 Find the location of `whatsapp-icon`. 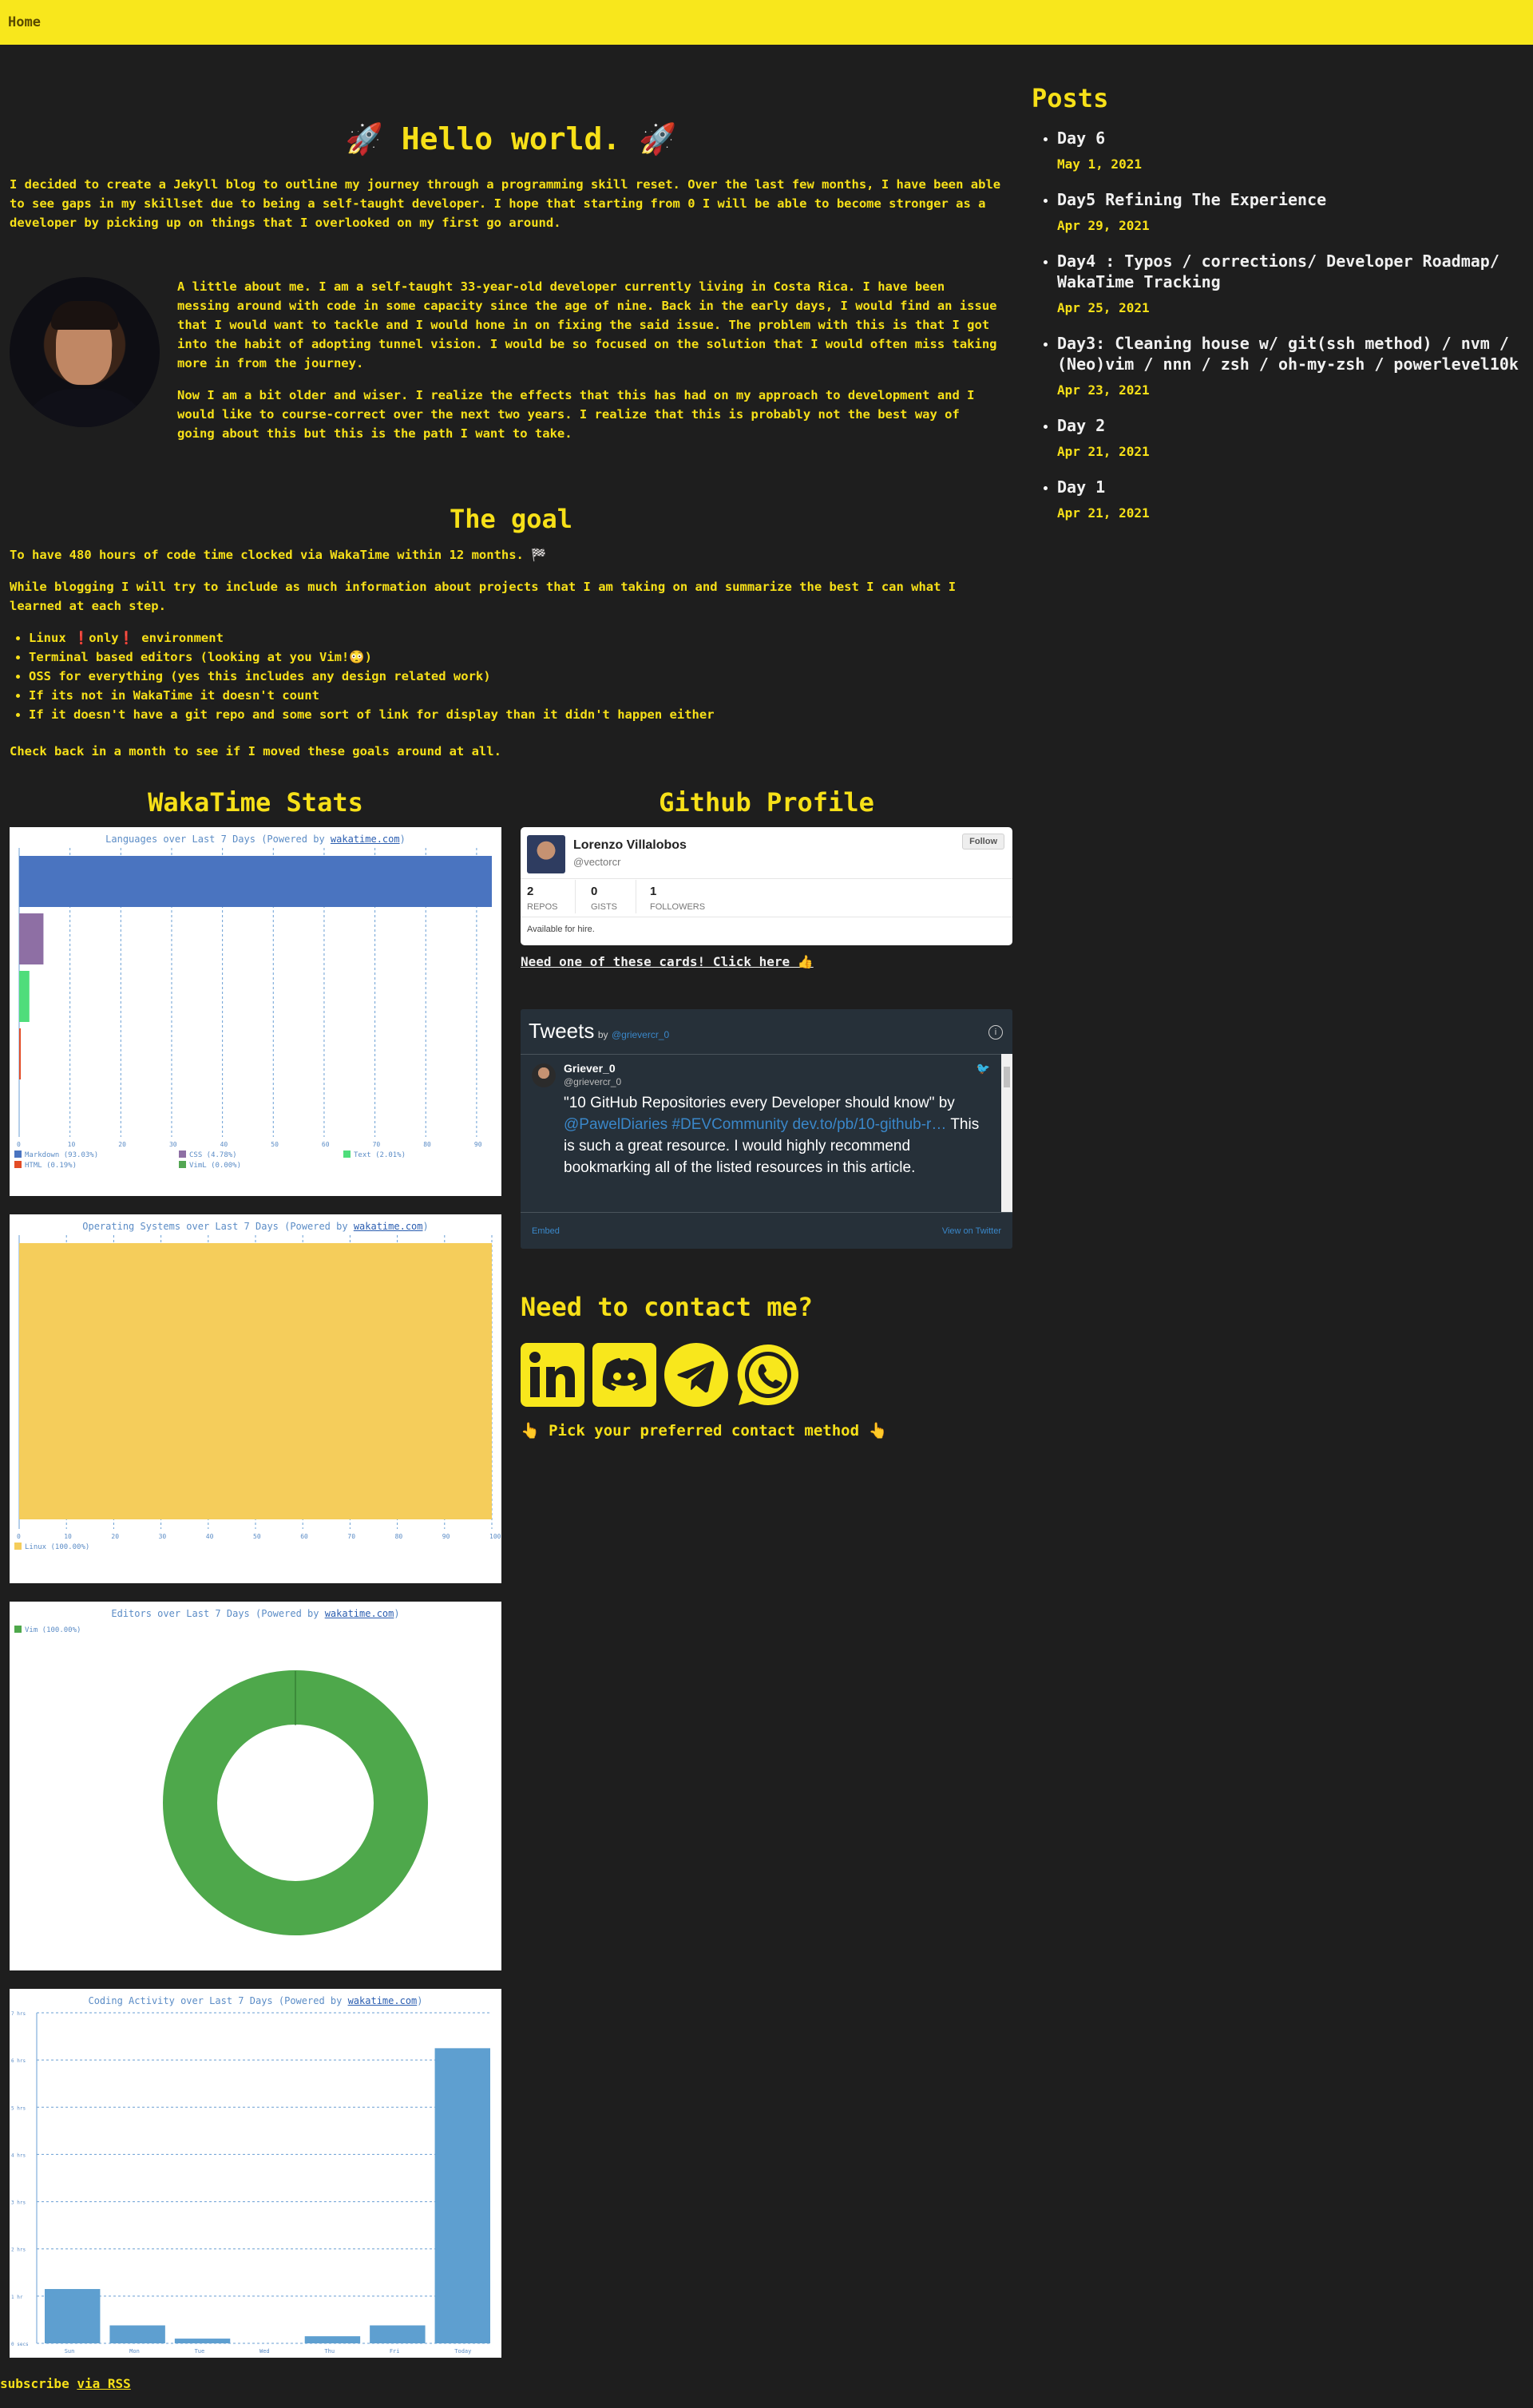

whatsapp-icon is located at coordinates (768, 1375).